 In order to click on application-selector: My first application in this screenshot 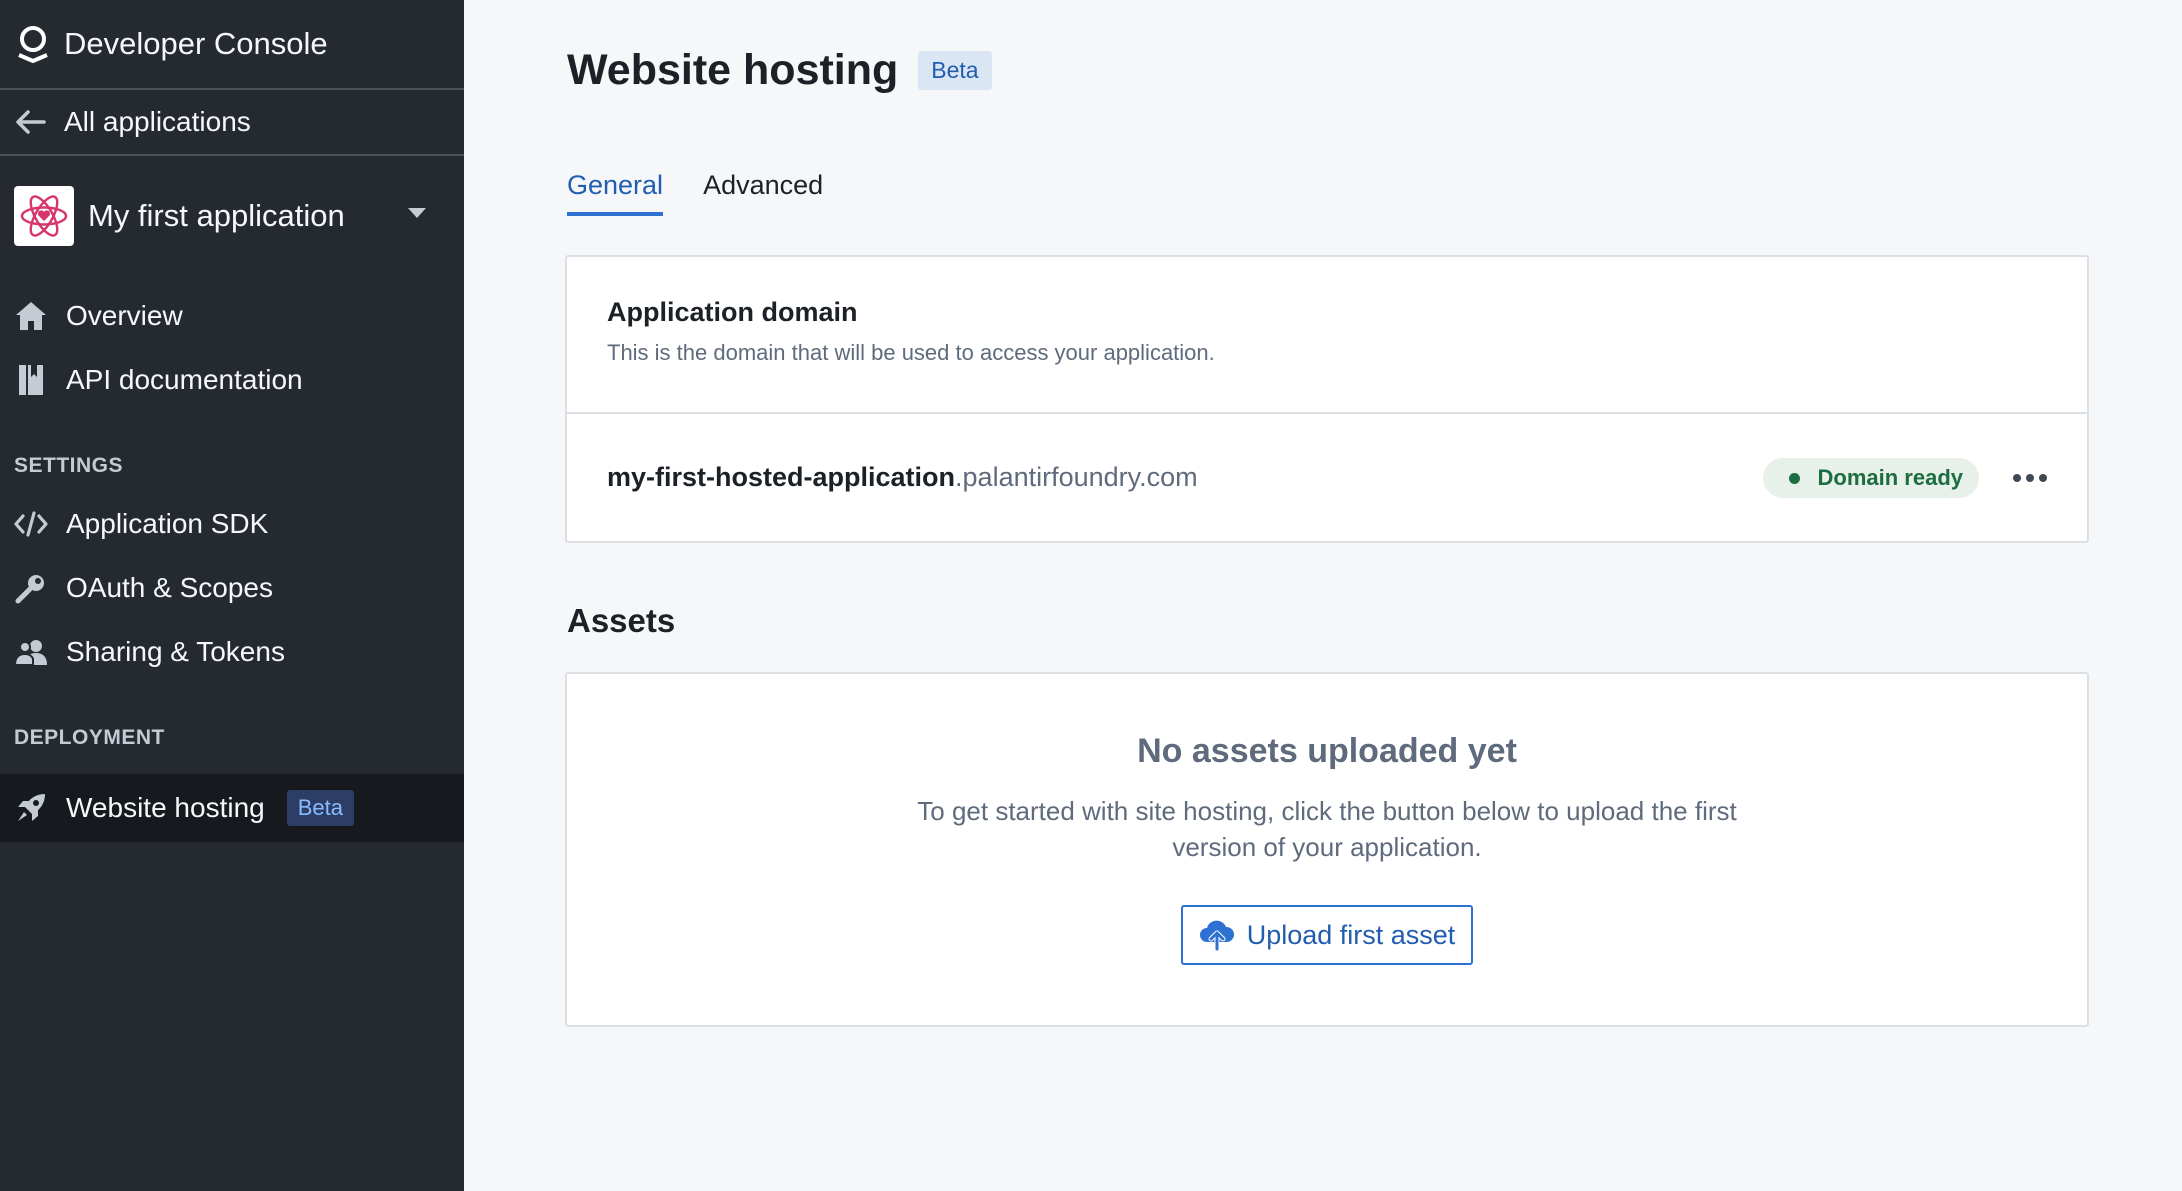, I will do `click(232, 216)`.